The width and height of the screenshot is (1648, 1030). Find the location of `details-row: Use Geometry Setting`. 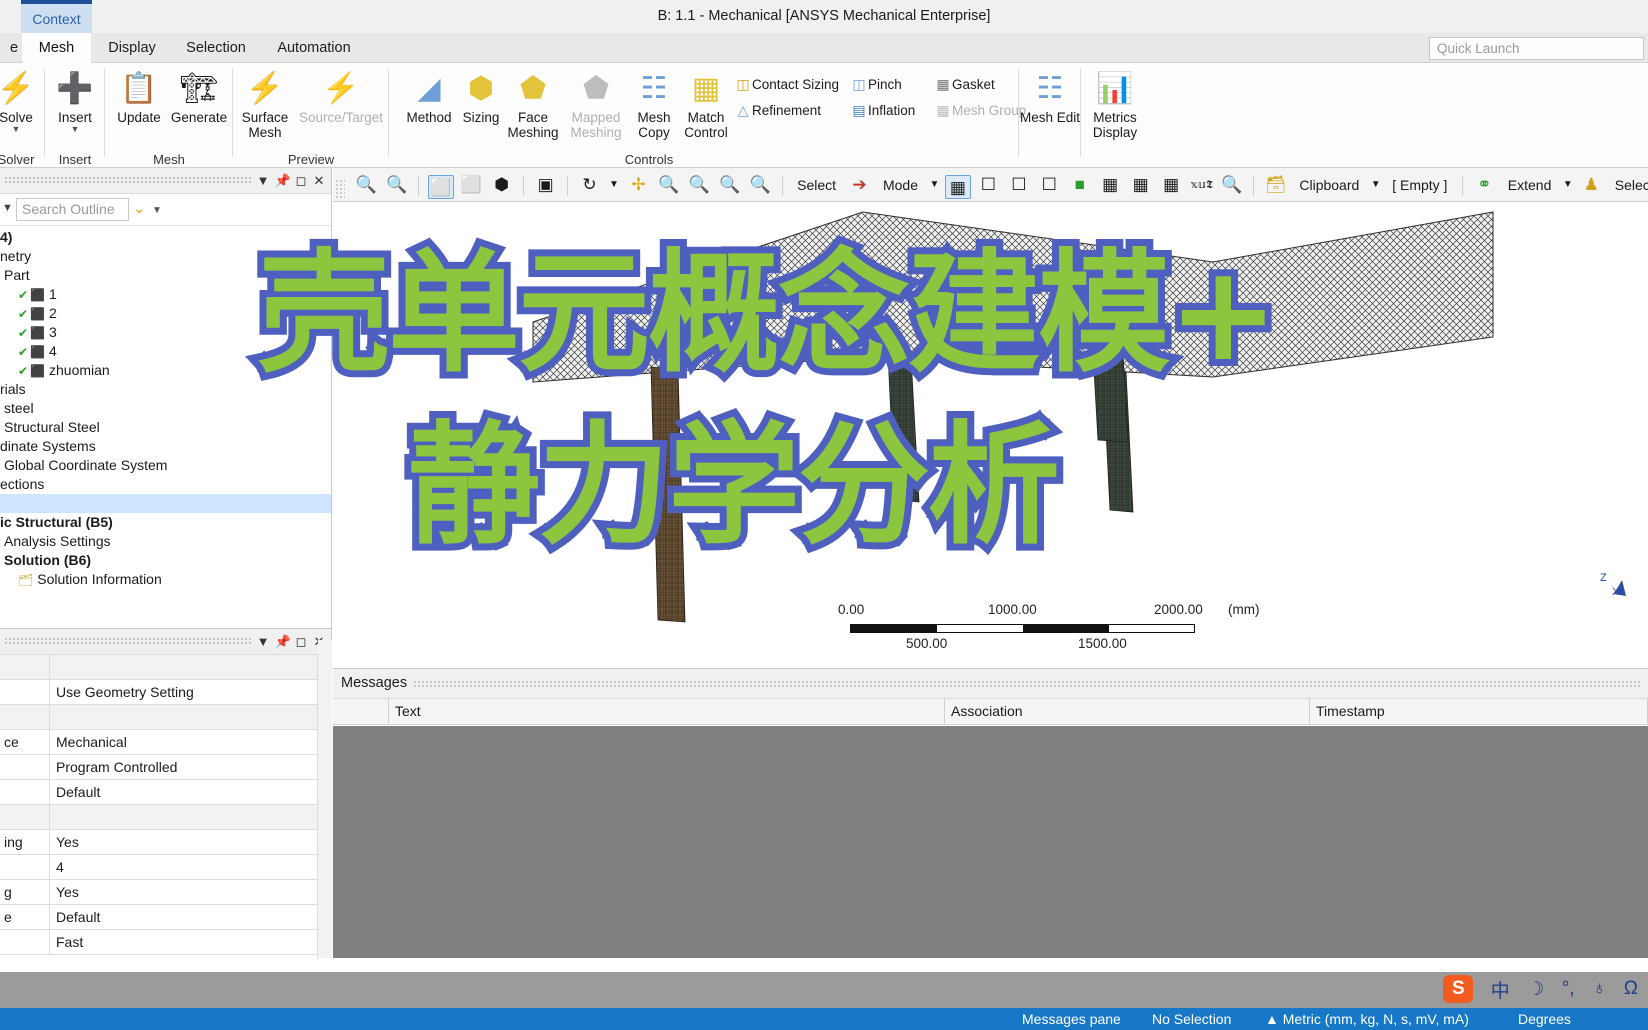

details-row: Use Geometry Setting is located at coordinates (158, 692).